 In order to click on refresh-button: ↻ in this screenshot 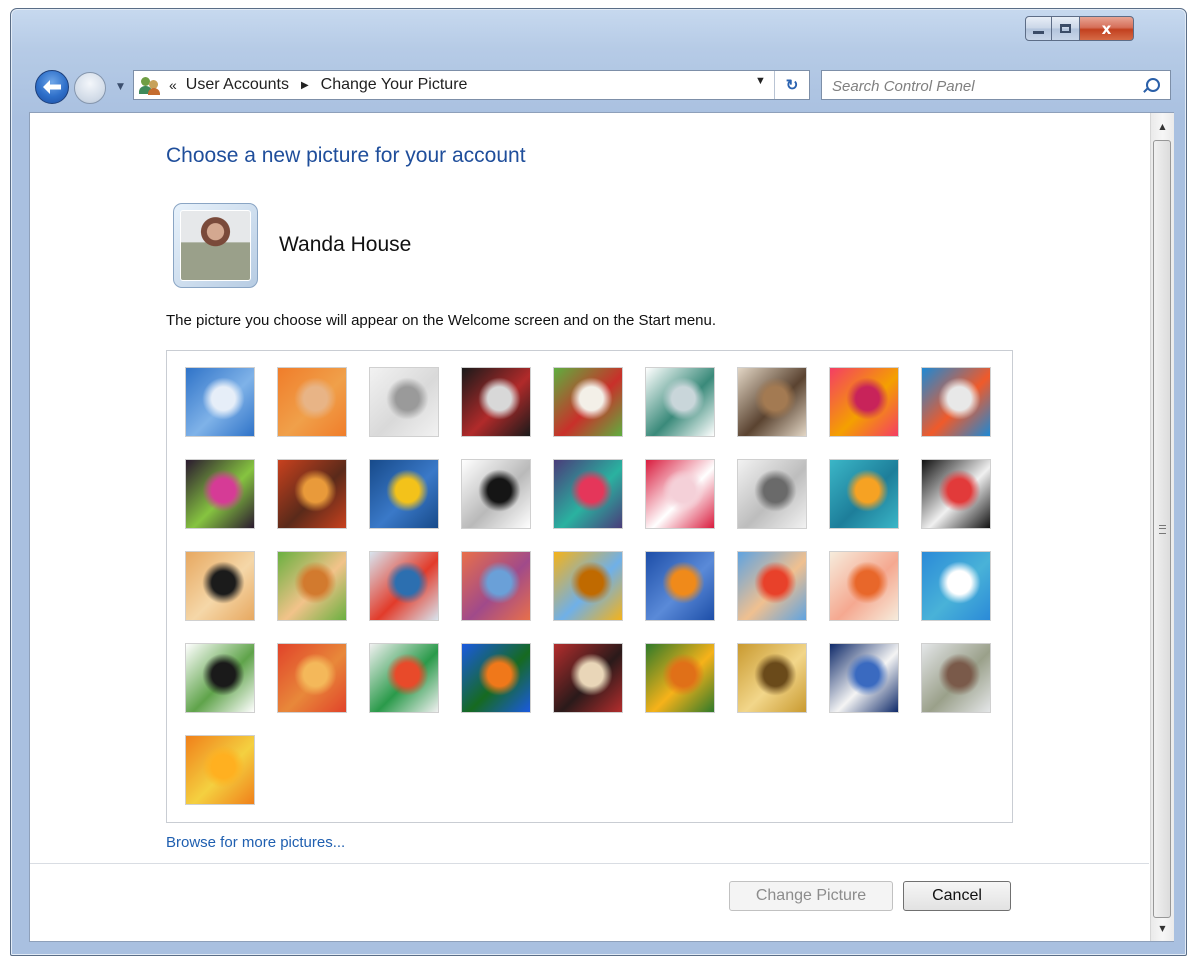, I will do `click(791, 85)`.